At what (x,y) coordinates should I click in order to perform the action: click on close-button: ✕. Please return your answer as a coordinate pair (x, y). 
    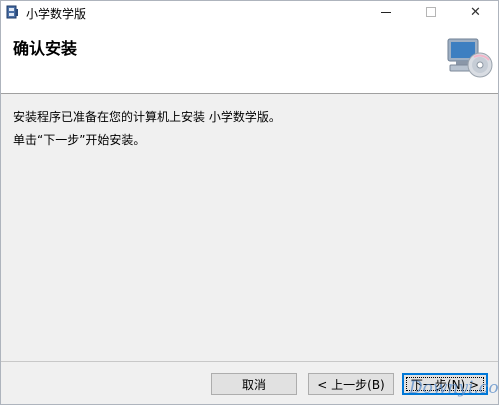
    Looking at the image, I should click on (475, 12).